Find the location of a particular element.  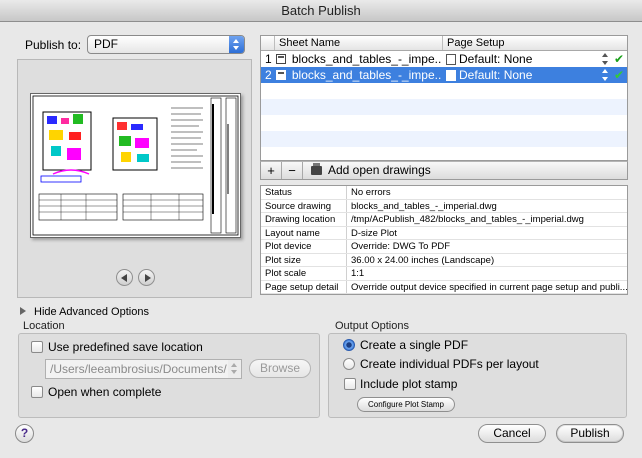

use-predefined-location-label: Use predefined save location is located at coordinates (125, 347).